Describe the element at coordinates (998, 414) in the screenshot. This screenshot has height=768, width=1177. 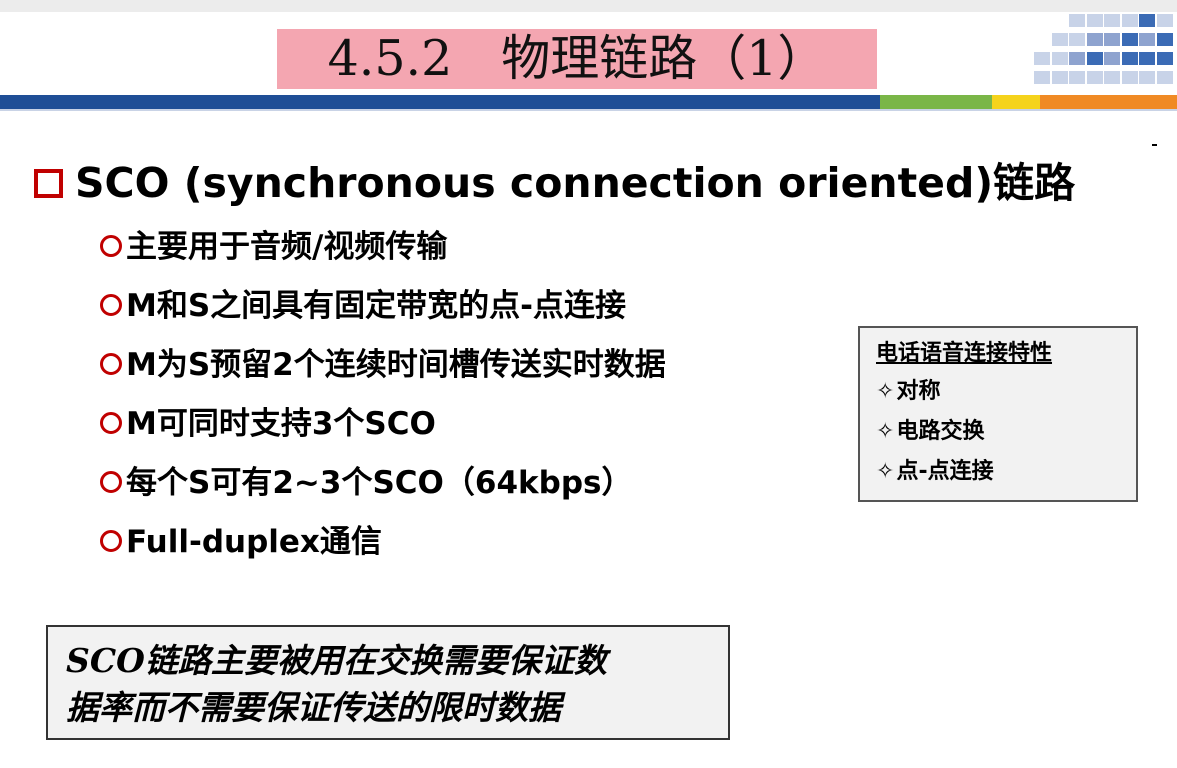
I see `phone-voice-traits-box: 电话语音连接特性 ✧对称 ✧电路交换 ✧点-点连接` at that location.